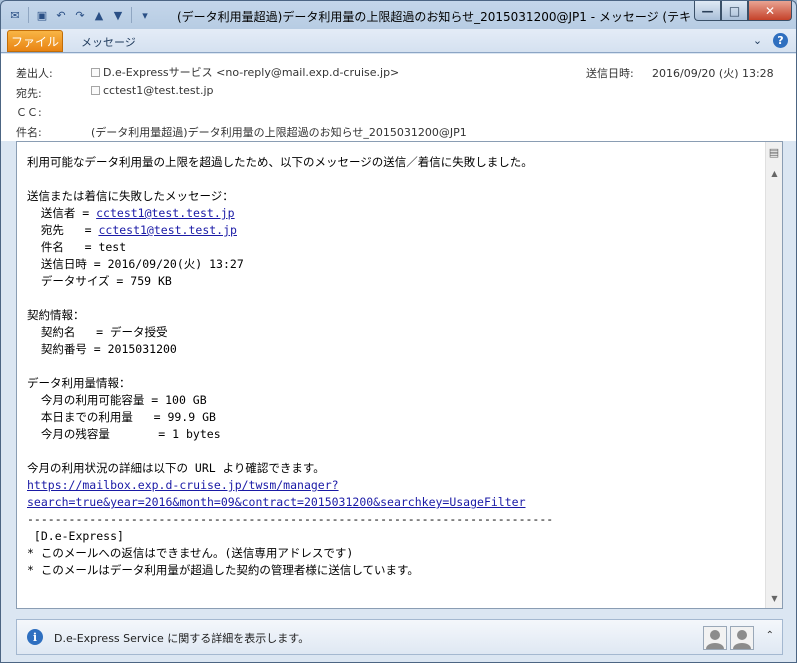 This screenshot has height=663, width=797. Describe the element at coordinates (190, 553) in the screenshot. I see `body-line: * このメールへの返信はできません。(送信専用アドレスです)` at that location.